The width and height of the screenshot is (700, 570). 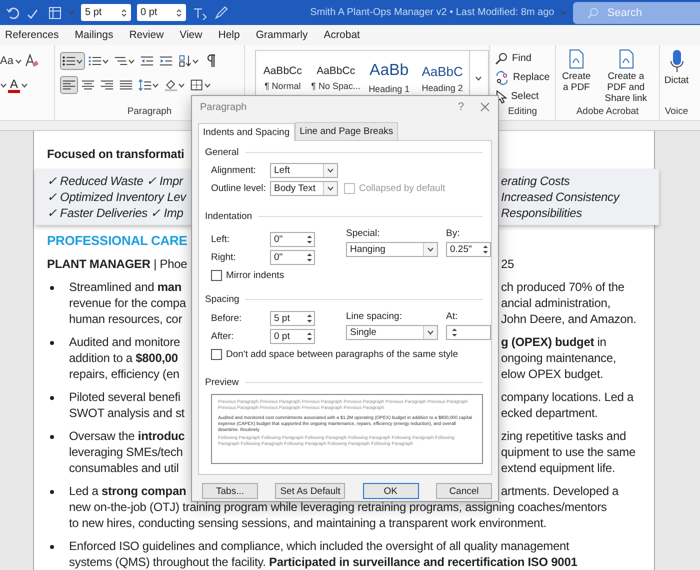 I want to click on body-text: John Deere, and Amazon., so click(x=569, y=319).